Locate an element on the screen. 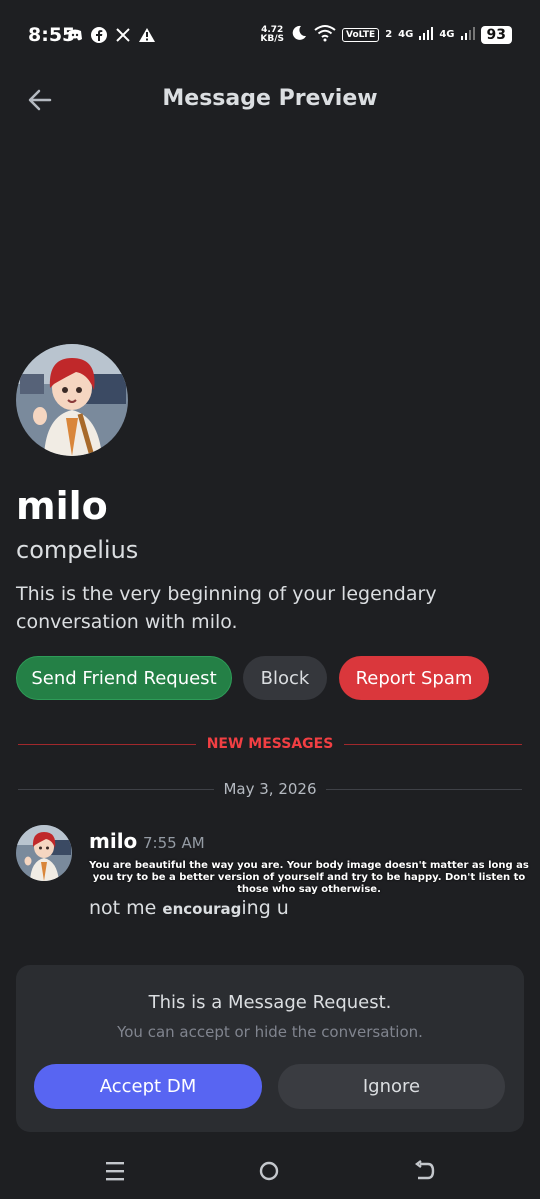 This screenshot has width=540, height=1199. wifi-icon is located at coordinates (325, 34).